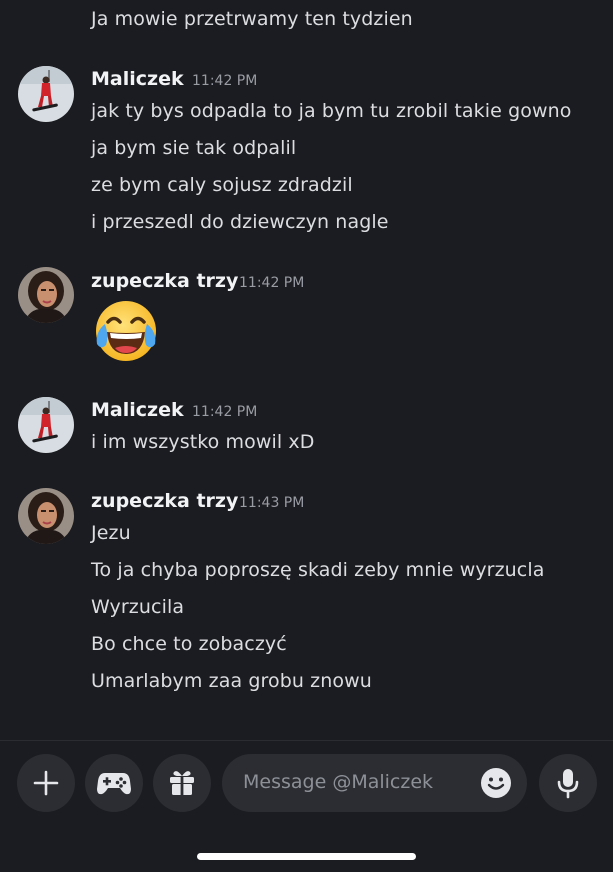 Image resolution: width=613 pixels, height=872 pixels. I want to click on add-attachment-button, so click(46, 783).